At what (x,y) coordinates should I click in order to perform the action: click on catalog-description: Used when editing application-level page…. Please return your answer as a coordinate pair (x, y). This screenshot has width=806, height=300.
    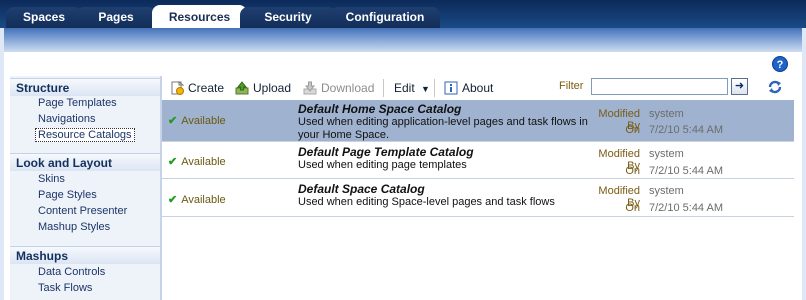
    Looking at the image, I should click on (443, 128).